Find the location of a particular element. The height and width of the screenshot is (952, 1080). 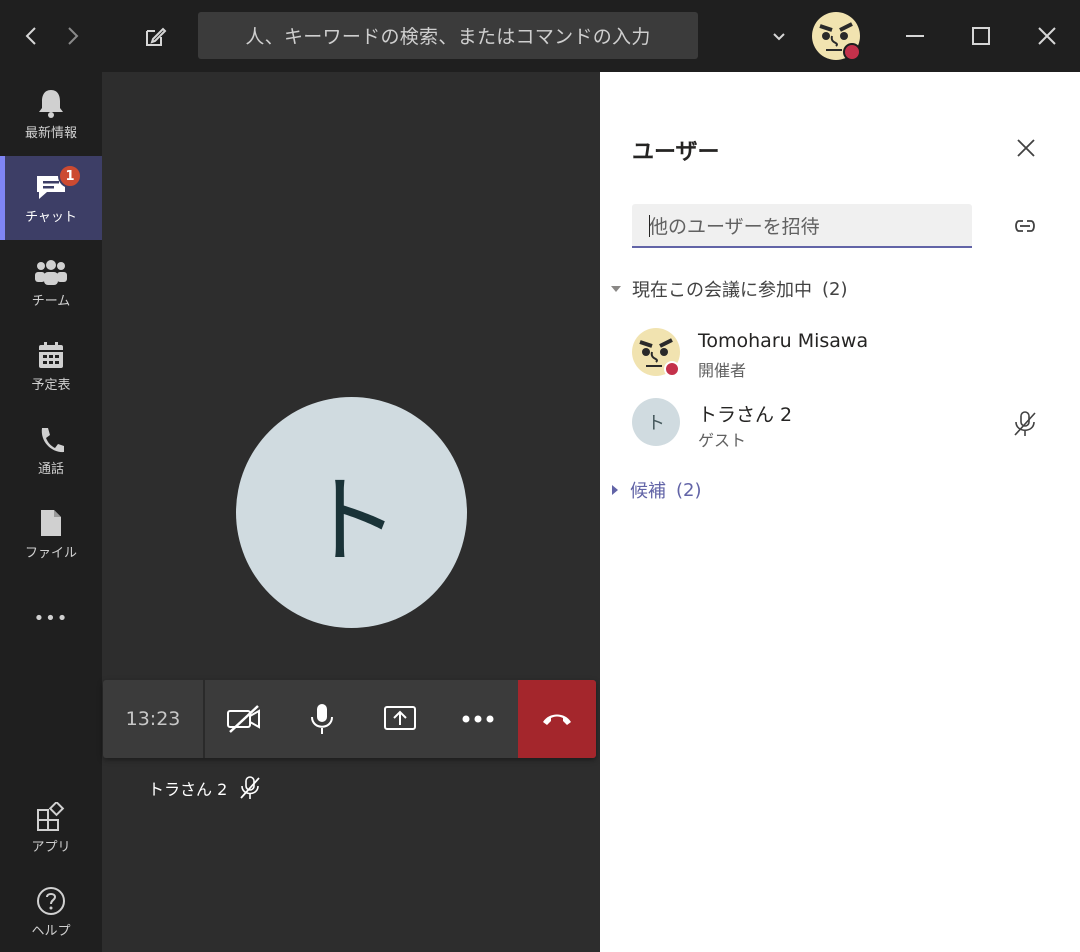

rail-item-teams: チーム is located at coordinates (51, 282).